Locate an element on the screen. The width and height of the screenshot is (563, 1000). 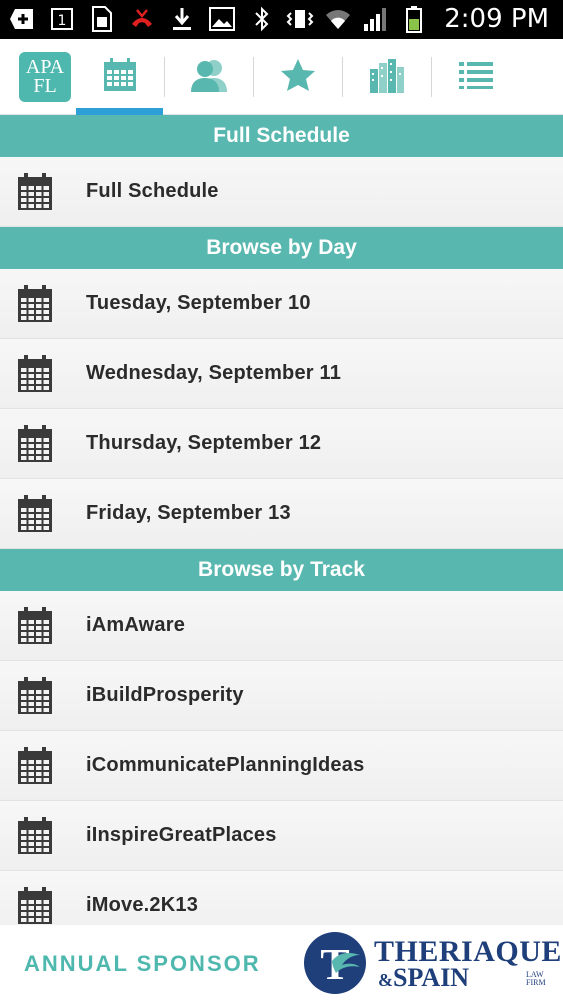
list-item: Tuesday, September 10 is located at coordinates (281, 304).